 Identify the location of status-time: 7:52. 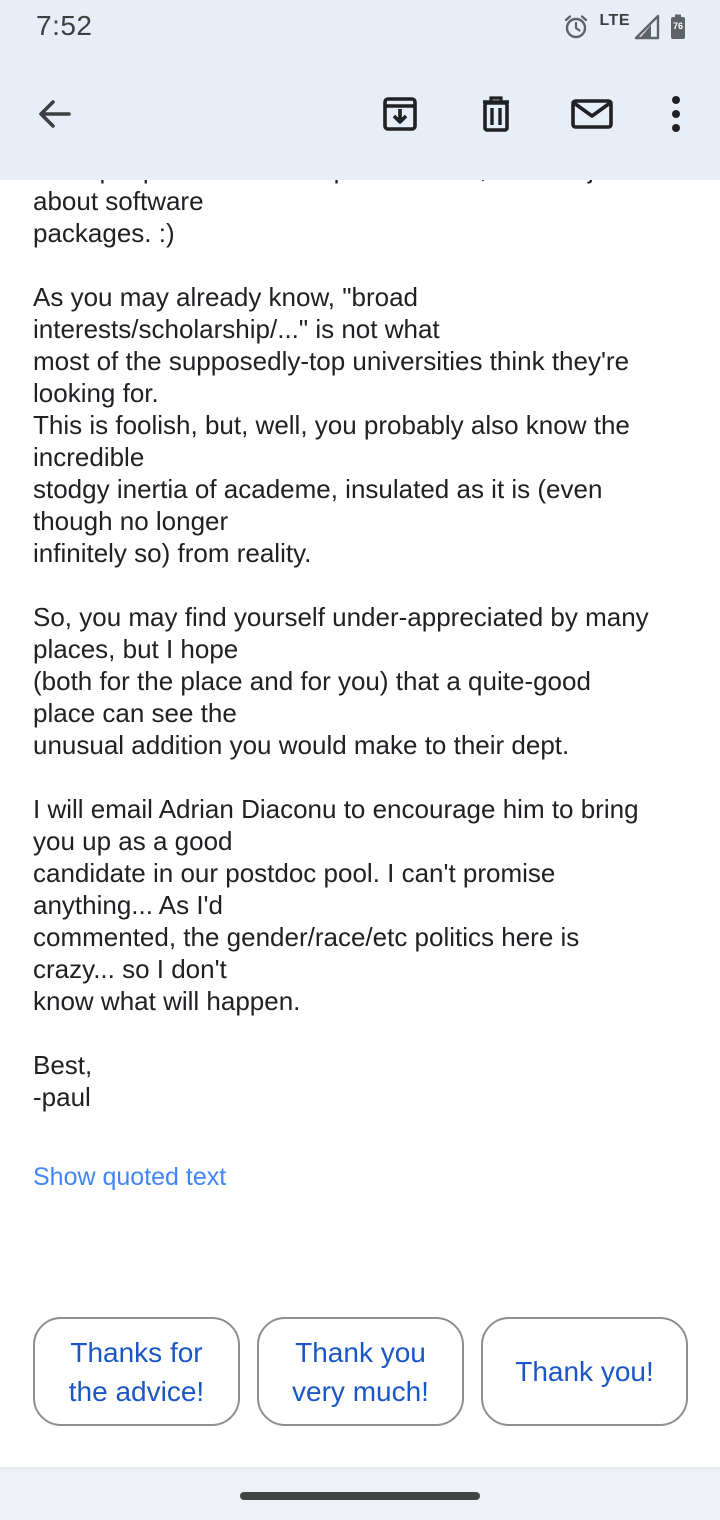
(64, 25).